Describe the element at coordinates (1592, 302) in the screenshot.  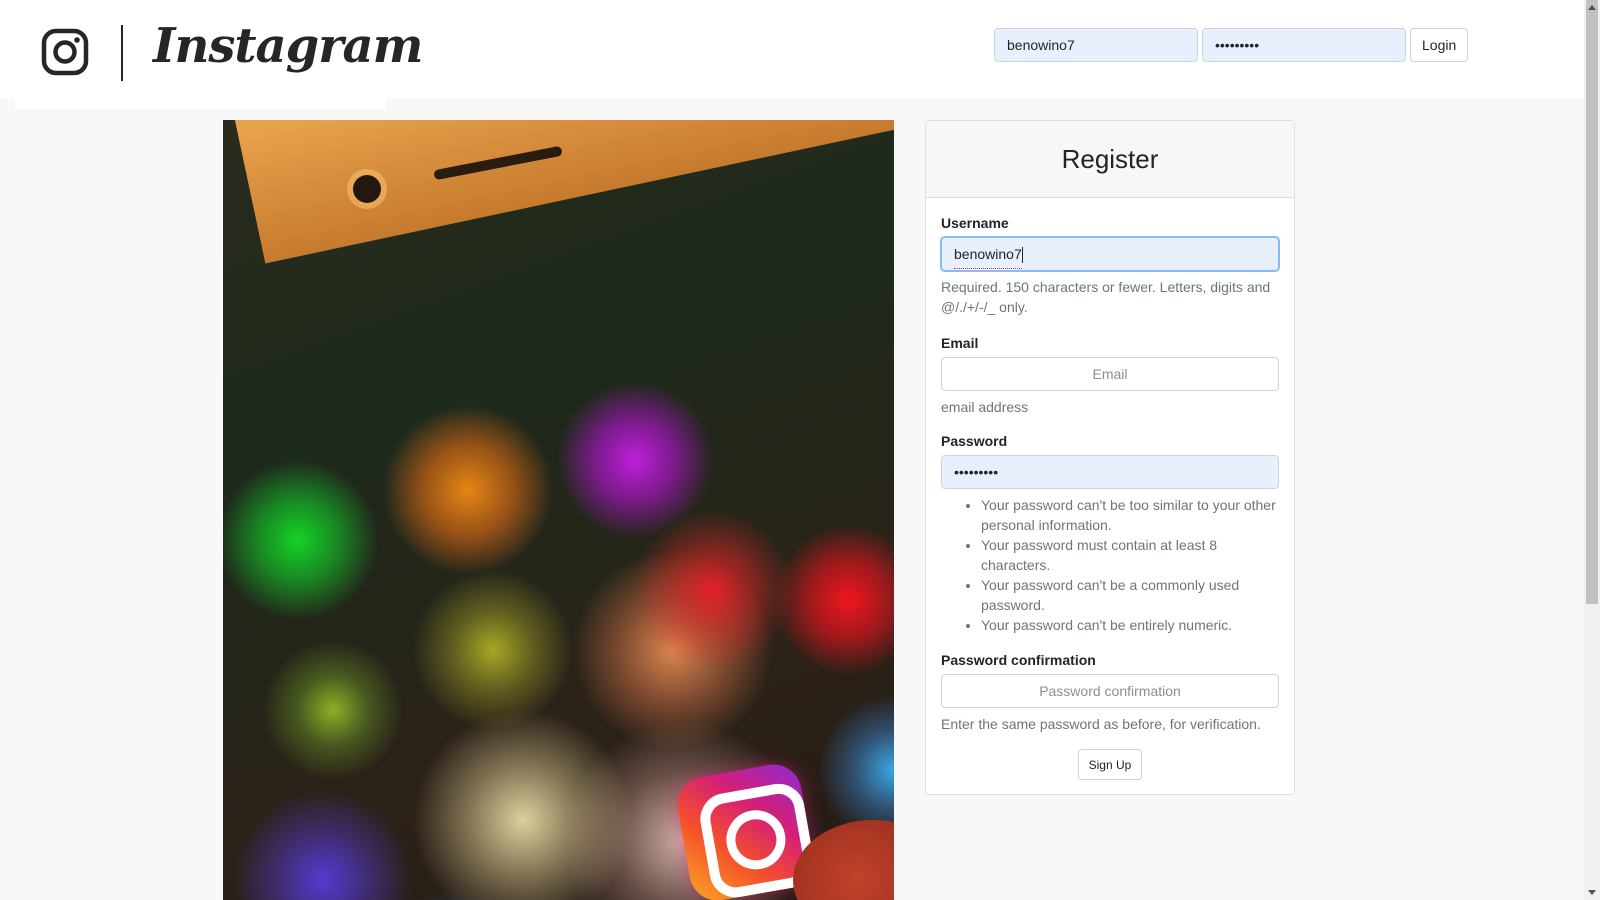
I see `scrollbar-thumb` at that location.